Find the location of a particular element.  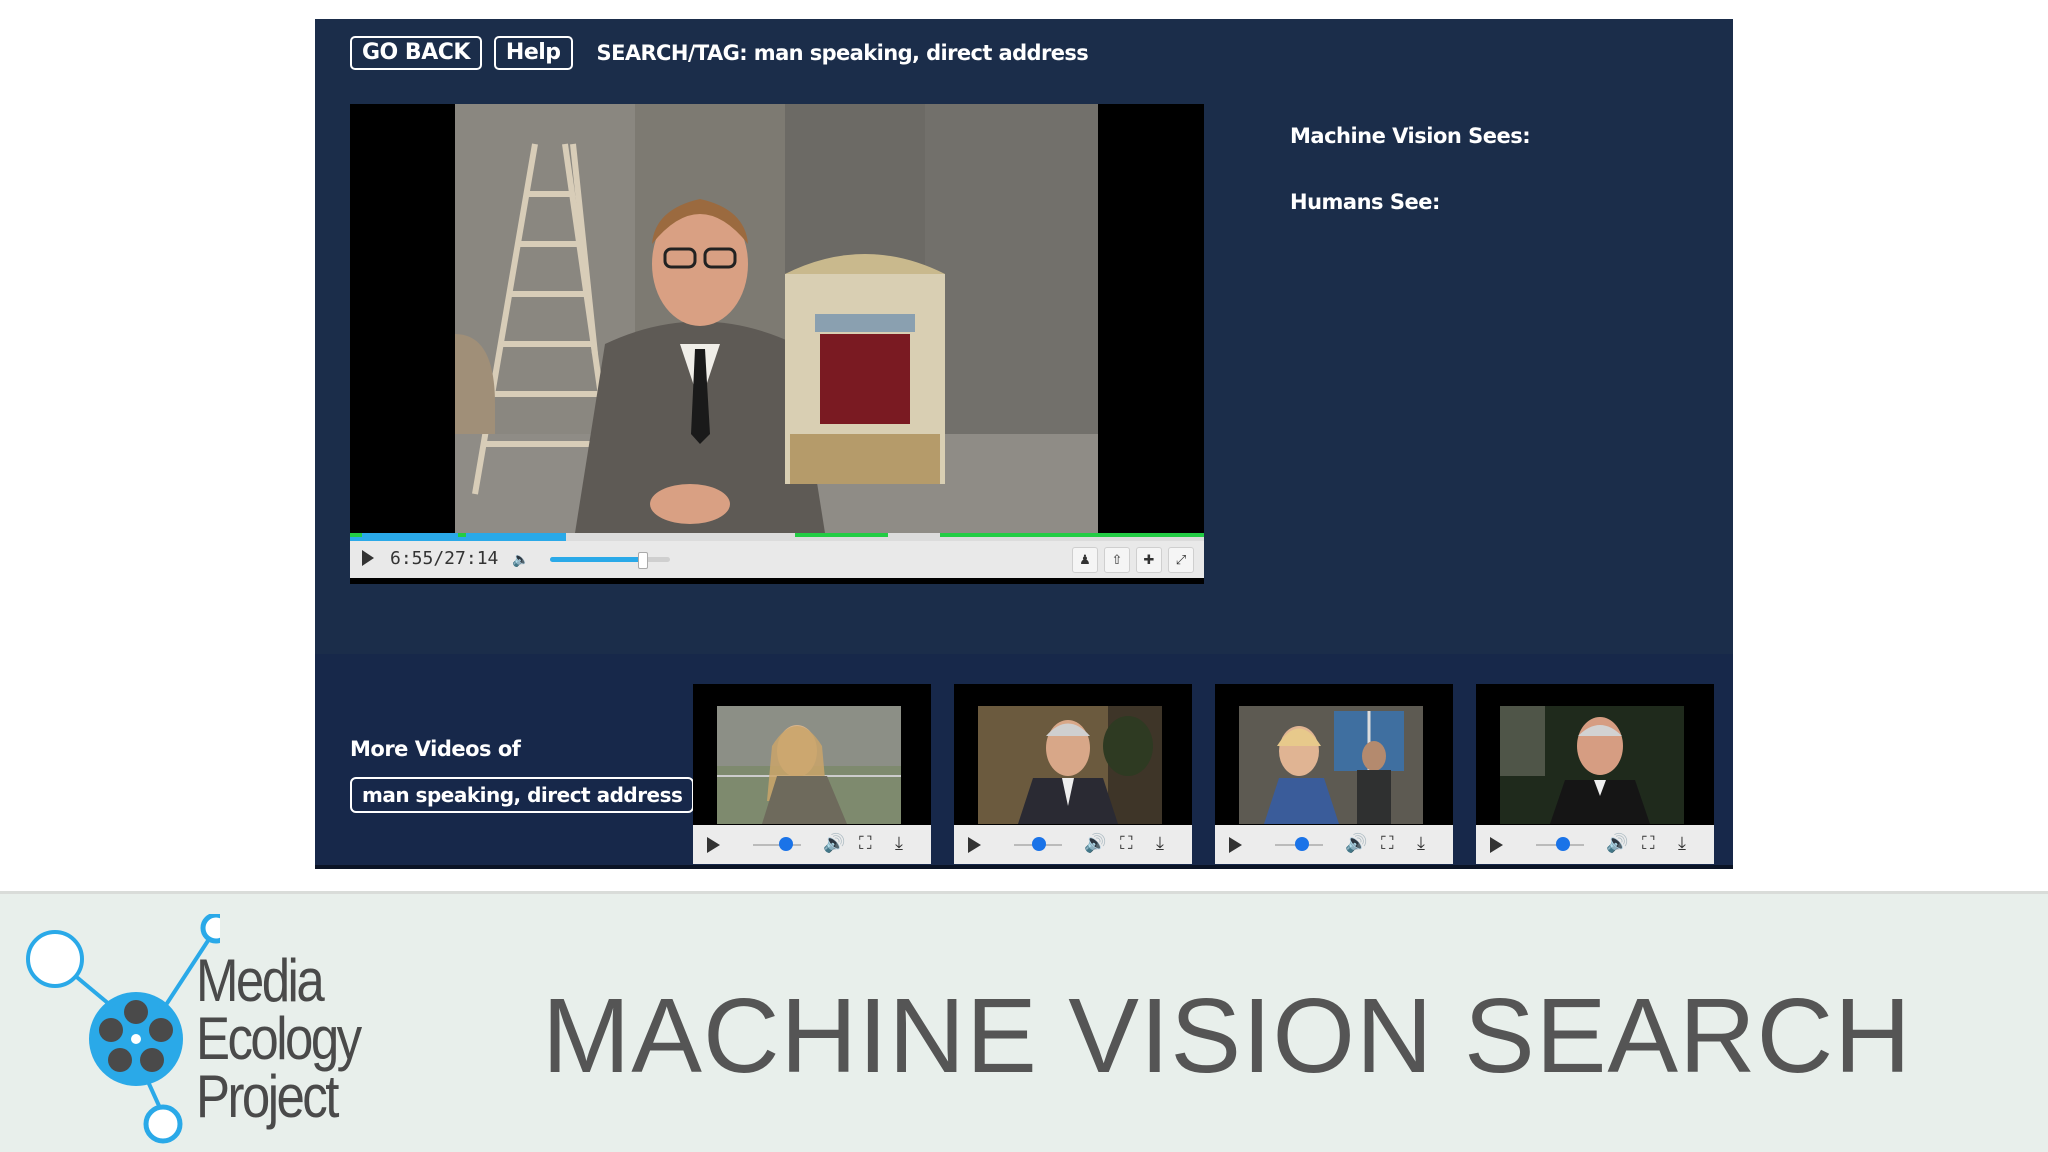

volume-fill is located at coordinates (596, 559).